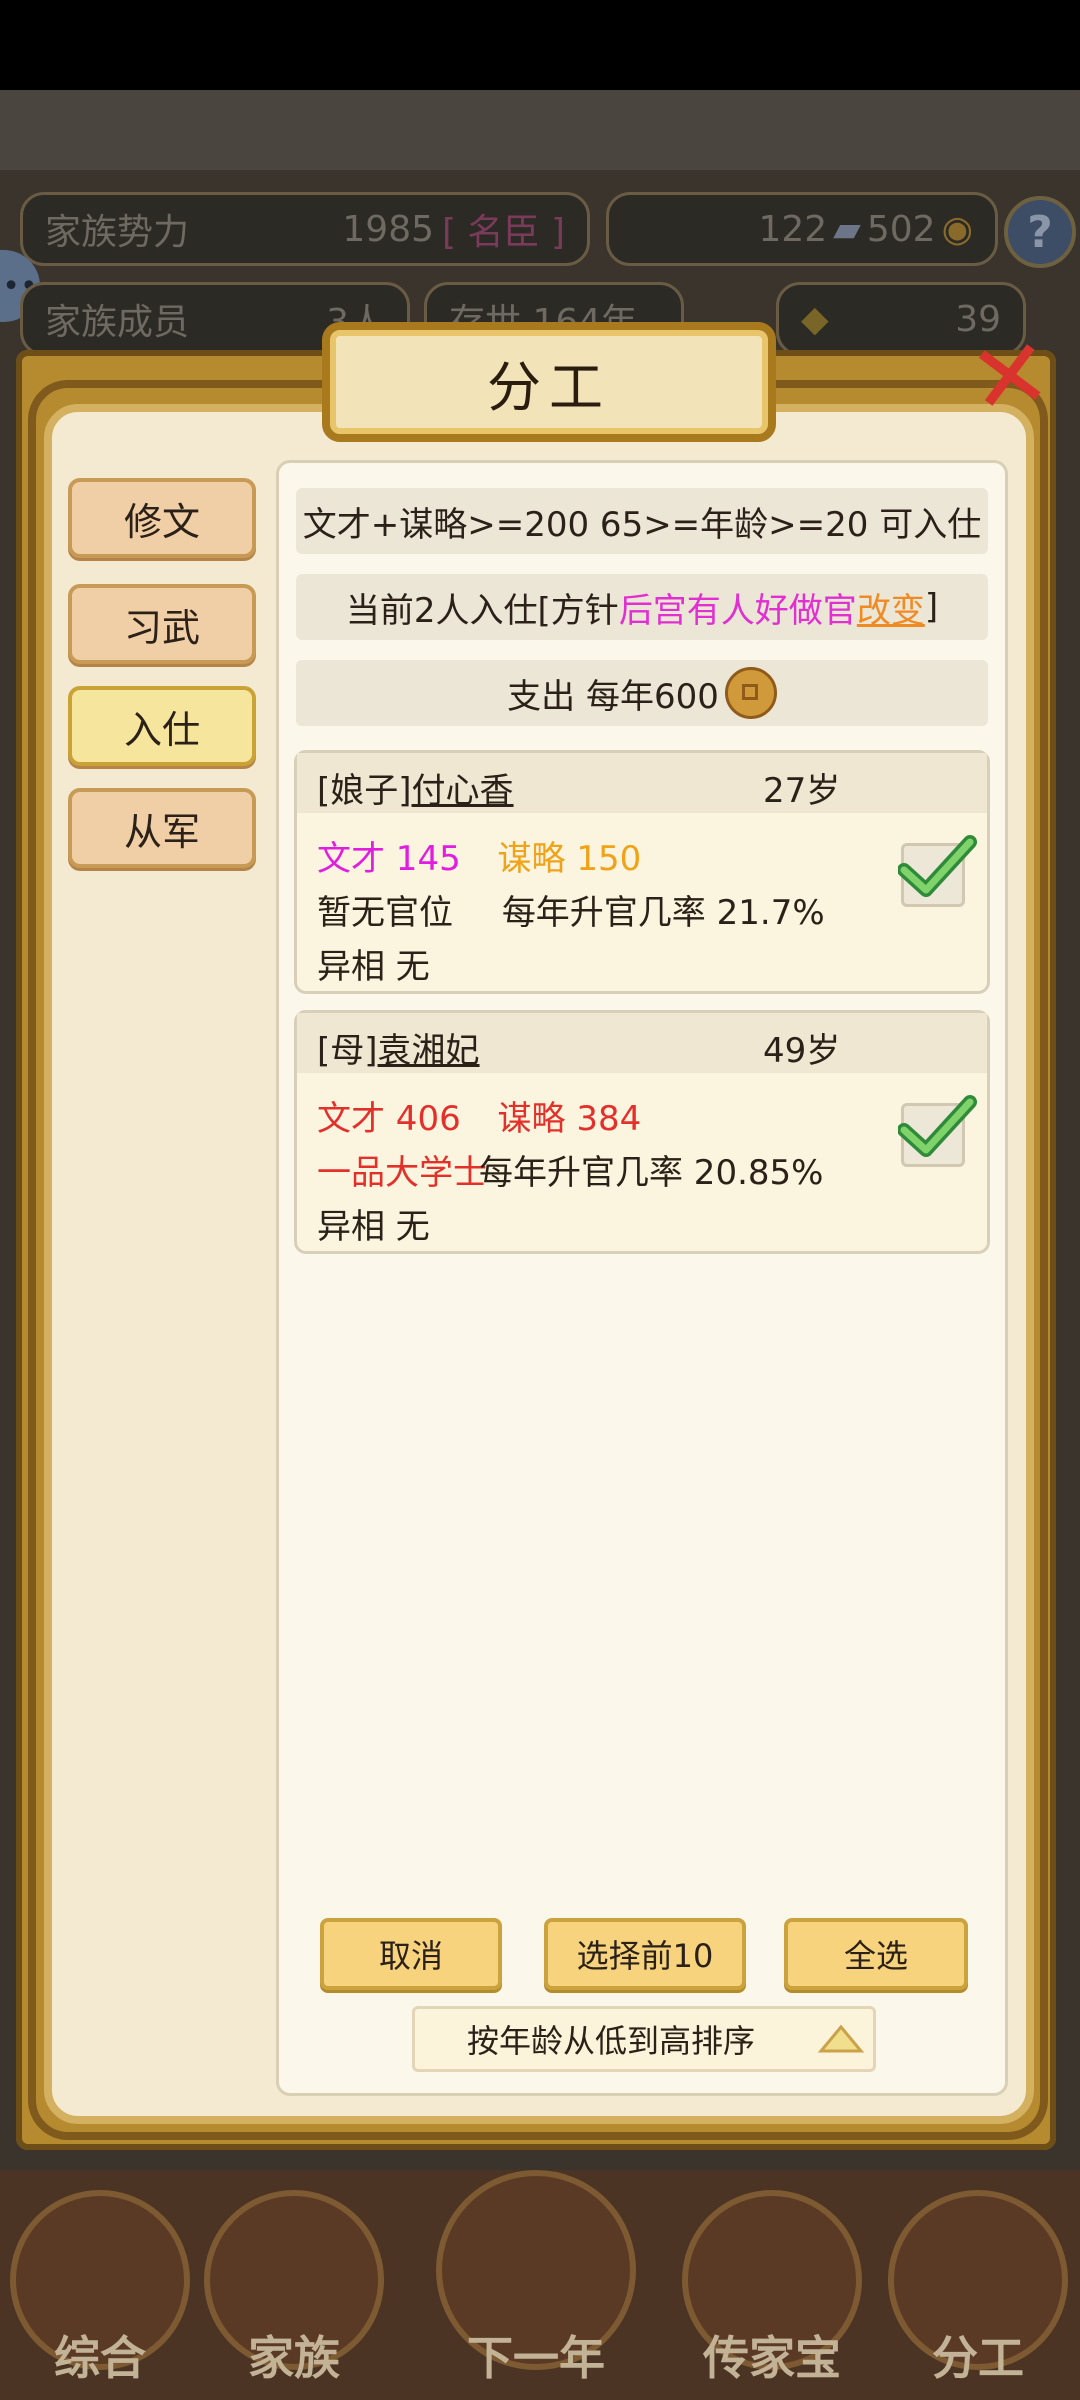 Image resolution: width=1080 pixels, height=2400 pixels. Describe the element at coordinates (1040, 232) in the screenshot. I see `help-button: ?` at that location.